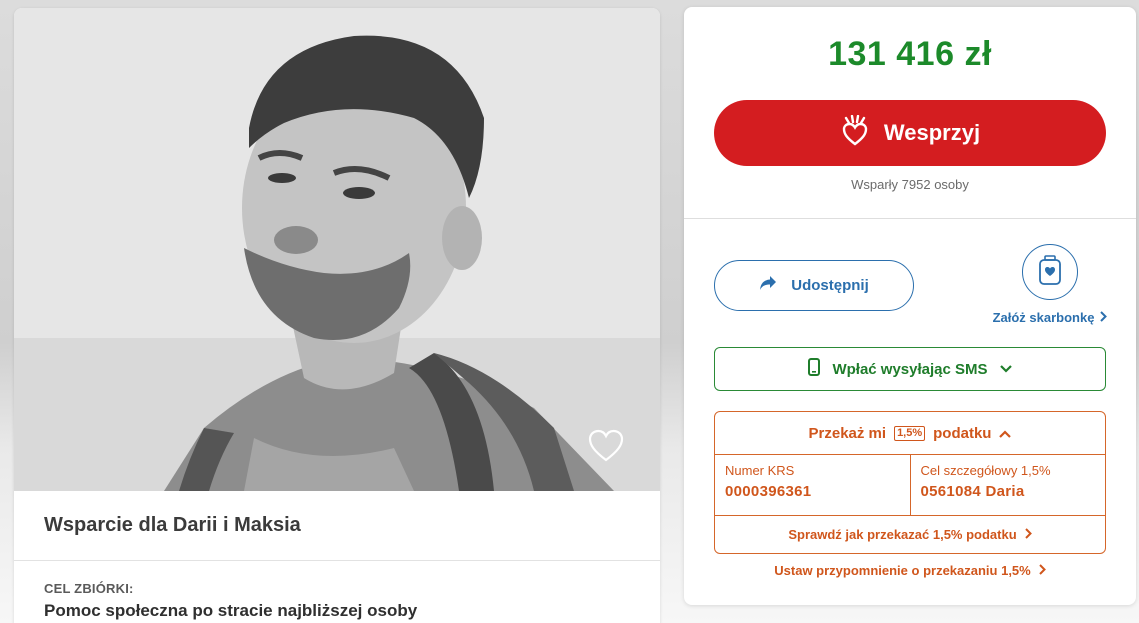 The width and height of the screenshot is (1139, 623). I want to click on krs-label: Numer KRS, so click(760, 470).